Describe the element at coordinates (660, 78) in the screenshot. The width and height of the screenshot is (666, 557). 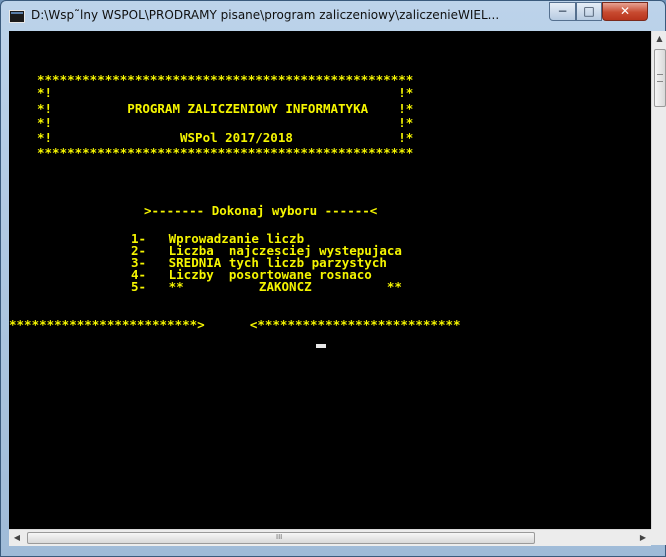
I see `vertical-scroll-thumb` at that location.